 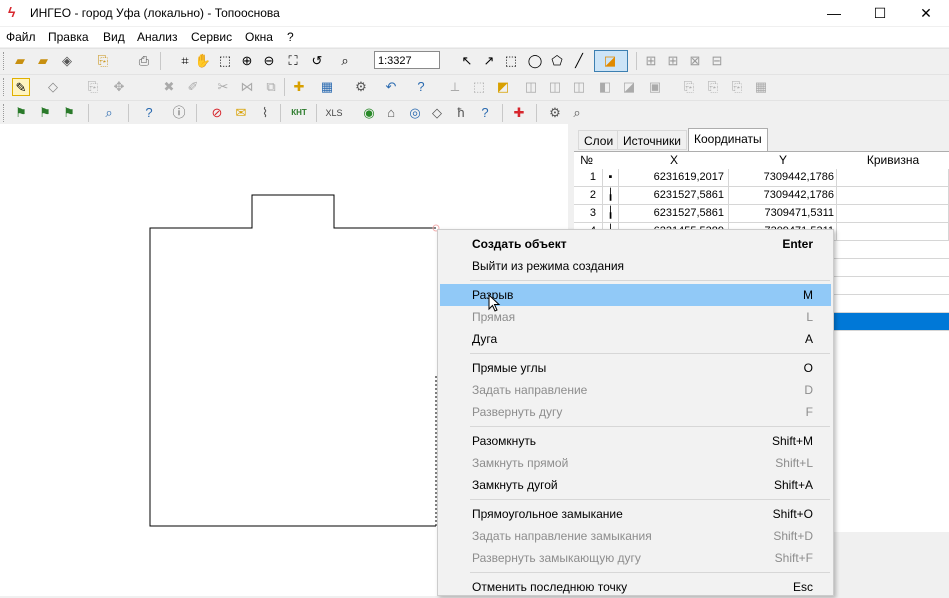 What do you see at coordinates (455, 87) in the screenshot?
I see `measure-icon: ⟂` at bounding box center [455, 87].